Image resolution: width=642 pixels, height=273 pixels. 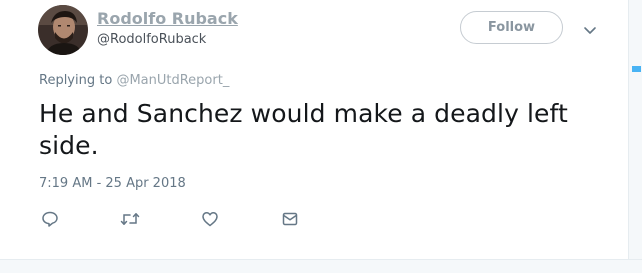 I want to click on scrollbar-track, so click(x=635, y=136).